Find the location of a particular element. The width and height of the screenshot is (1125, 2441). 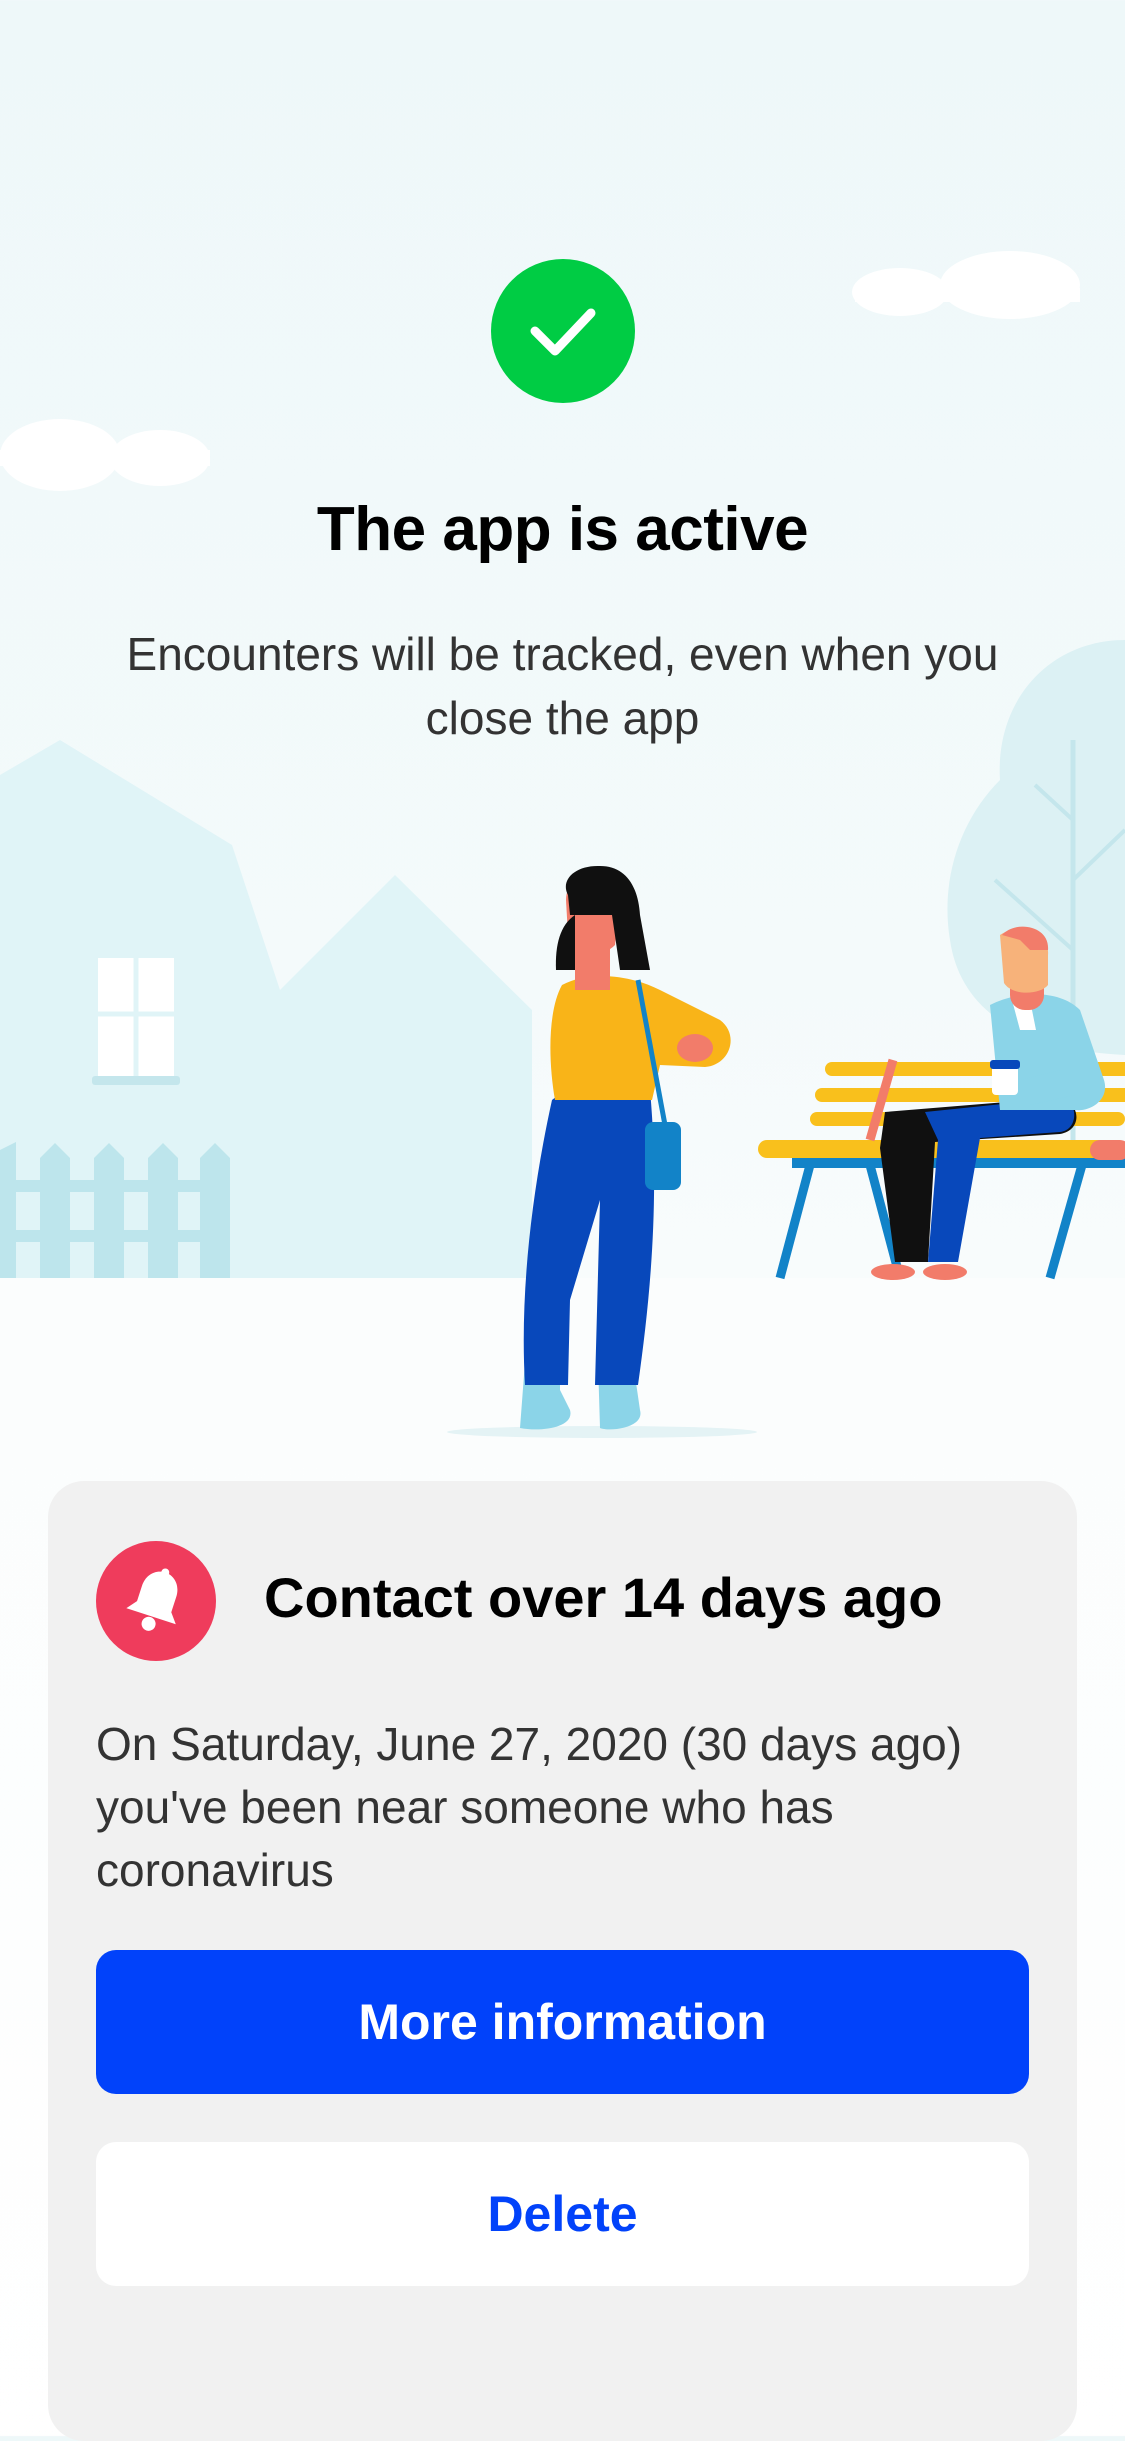

delete-button: Delete is located at coordinates (562, 2214).